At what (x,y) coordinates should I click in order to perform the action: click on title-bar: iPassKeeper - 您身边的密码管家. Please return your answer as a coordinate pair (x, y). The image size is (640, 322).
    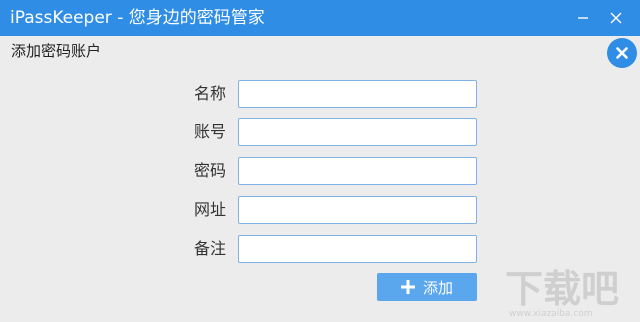
    Looking at the image, I should click on (320, 18).